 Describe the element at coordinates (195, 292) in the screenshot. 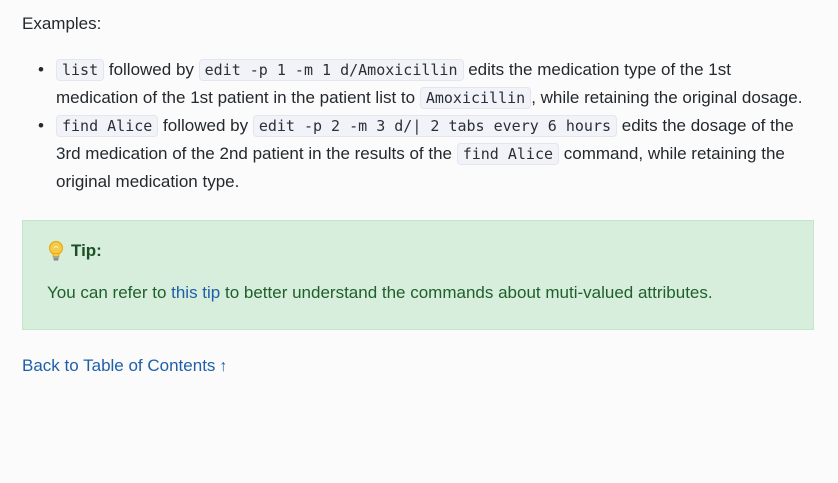

I see `this-tip-link: this tip` at that location.